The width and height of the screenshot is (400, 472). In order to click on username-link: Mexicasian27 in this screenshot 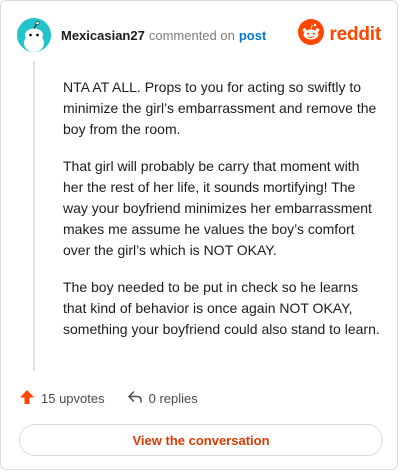, I will do `click(103, 35)`.